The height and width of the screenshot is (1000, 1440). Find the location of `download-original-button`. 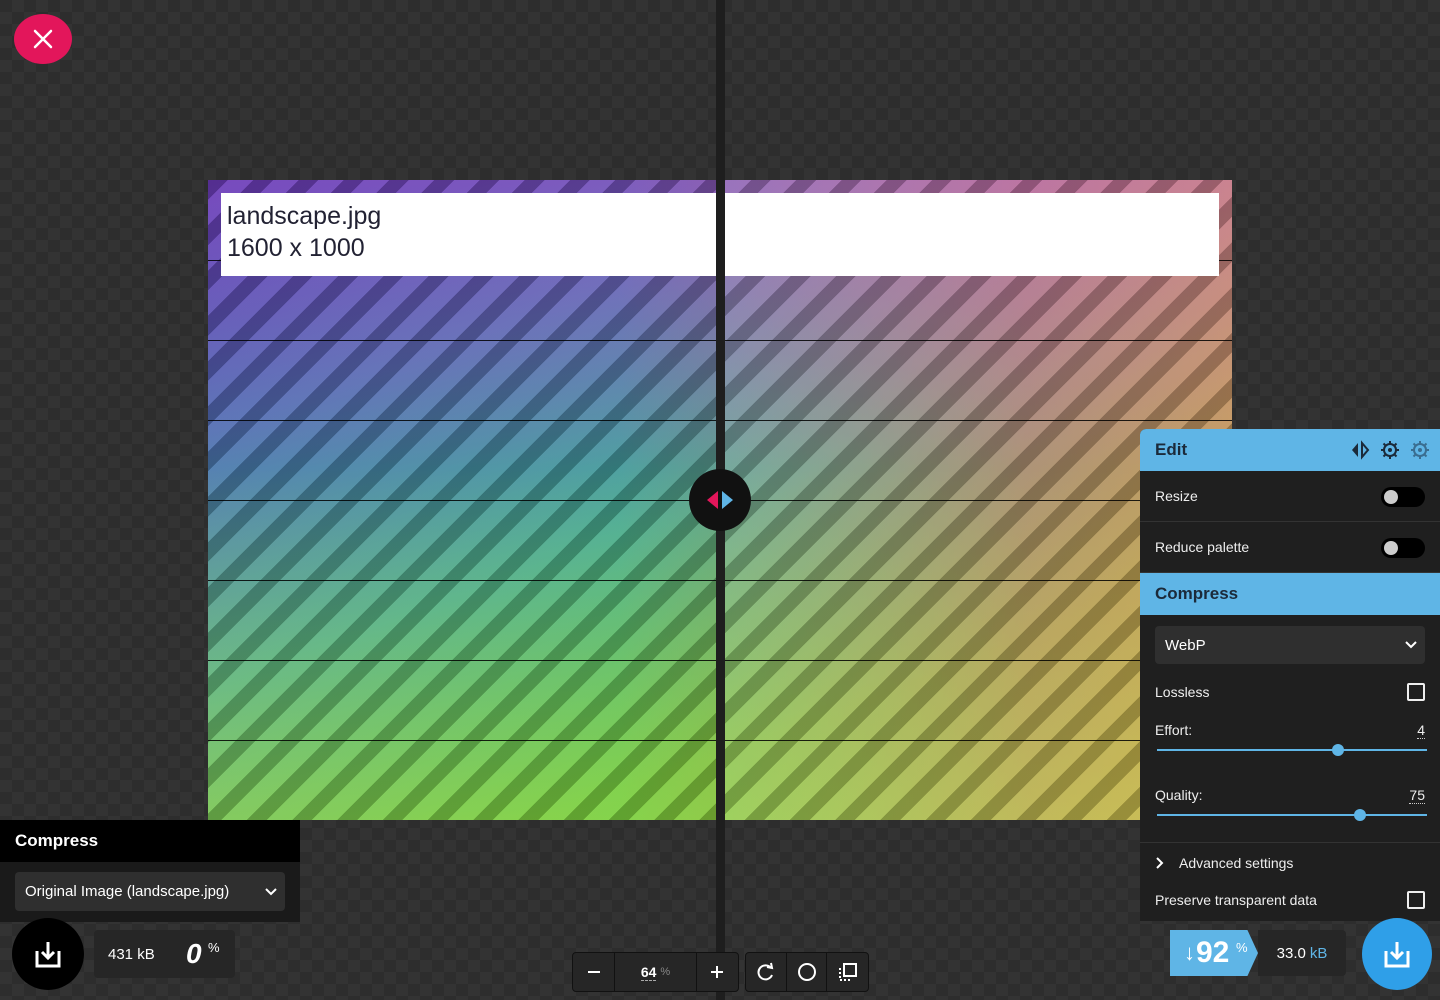

download-original-button is located at coordinates (48, 954).